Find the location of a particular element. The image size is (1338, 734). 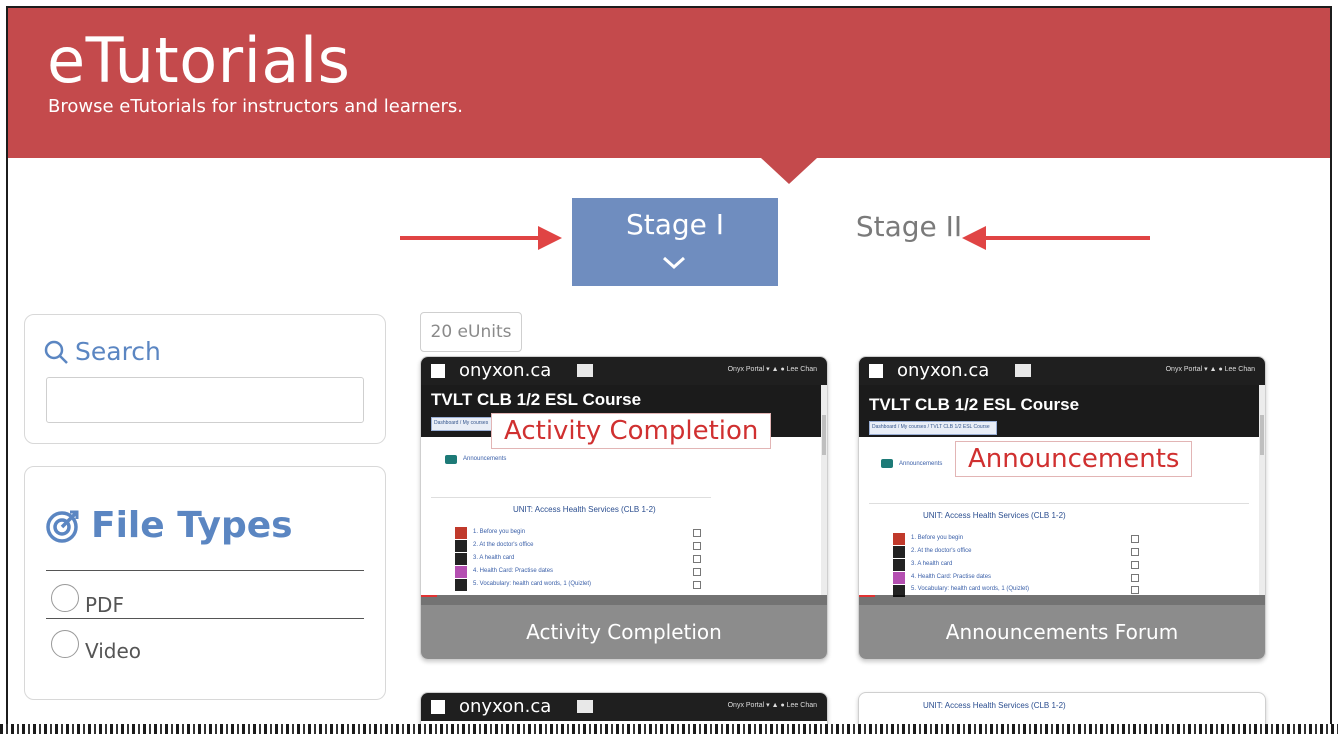

search-heading: Search is located at coordinates (102, 351).